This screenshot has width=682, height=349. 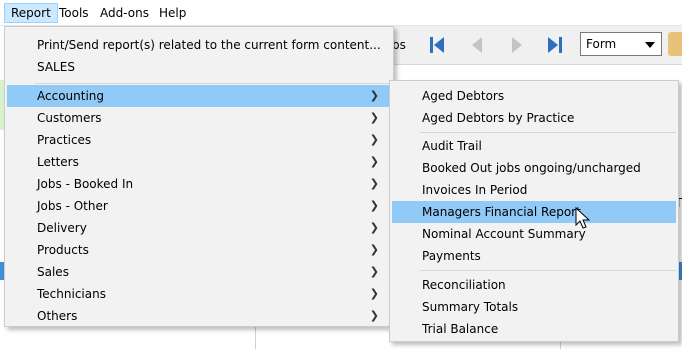 I want to click on menu-item-aged-debtors-by-practice: Aged Debtors by Practice, so click(x=534, y=118).